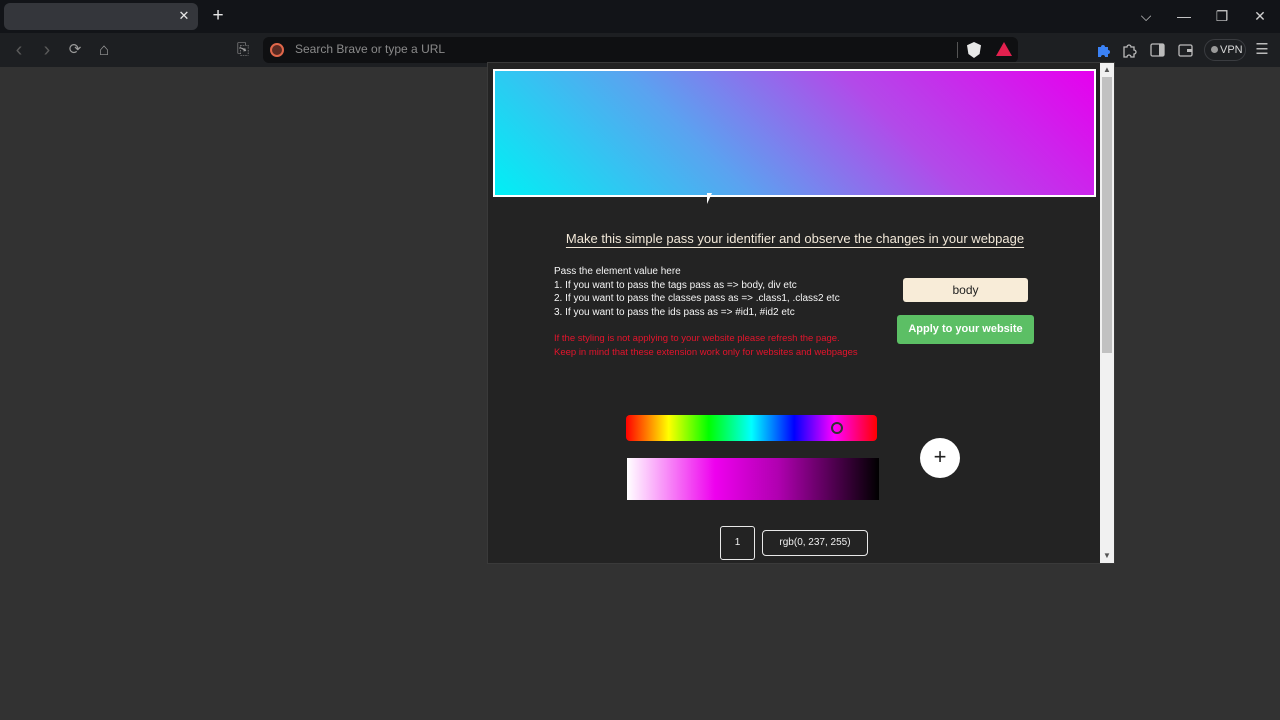  What do you see at coordinates (1214, 49) in the screenshot?
I see `vpn-status-icon` at bounding box center [1214, 49].